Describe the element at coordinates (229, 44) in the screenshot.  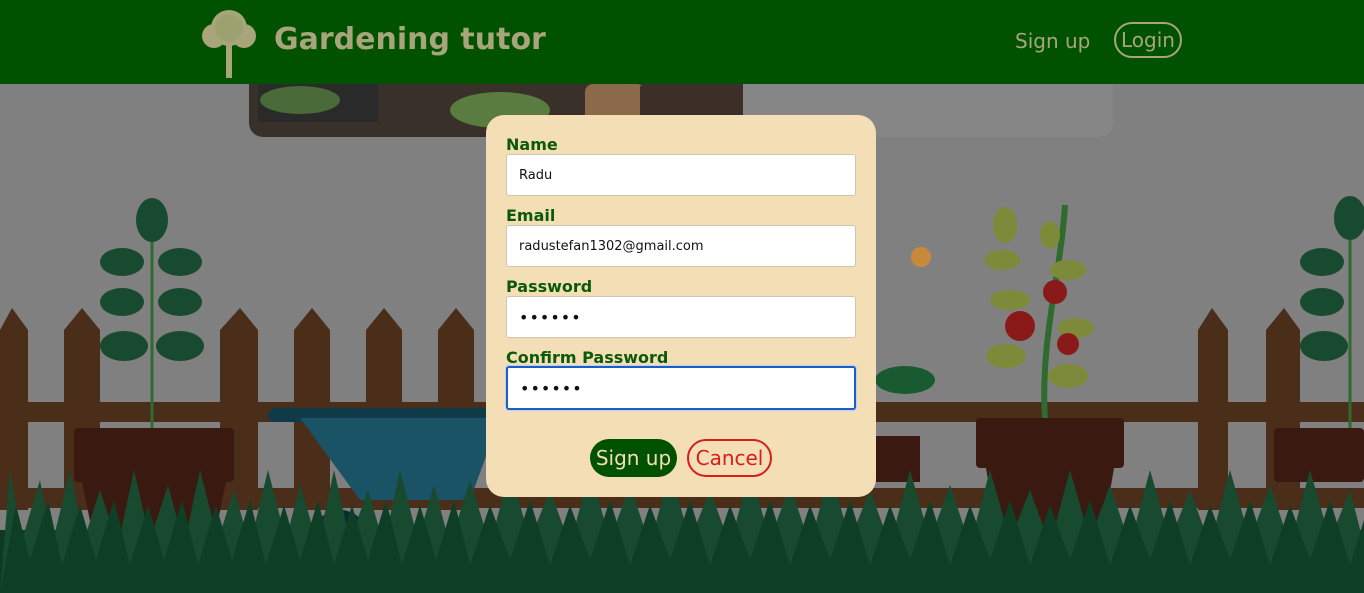
I see `tree-logo-icon` at that location.